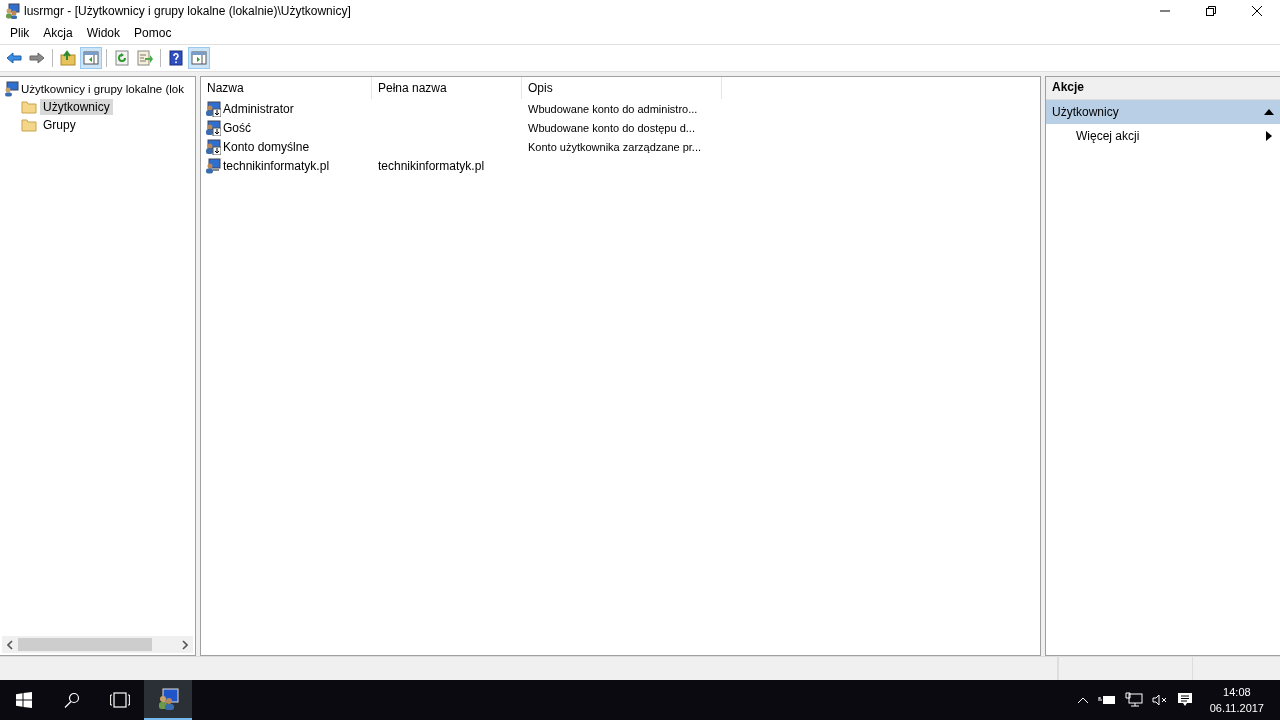  I want to click on network-icon, so click(1133, 700).